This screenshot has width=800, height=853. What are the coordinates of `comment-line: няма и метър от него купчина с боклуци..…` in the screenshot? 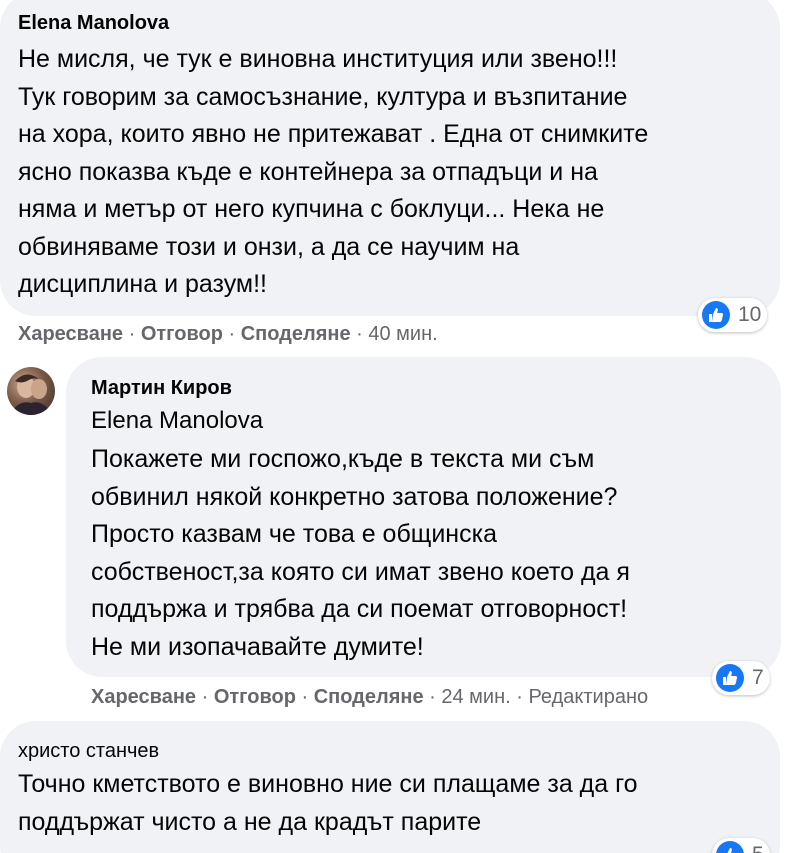 It's located at (311, 209).